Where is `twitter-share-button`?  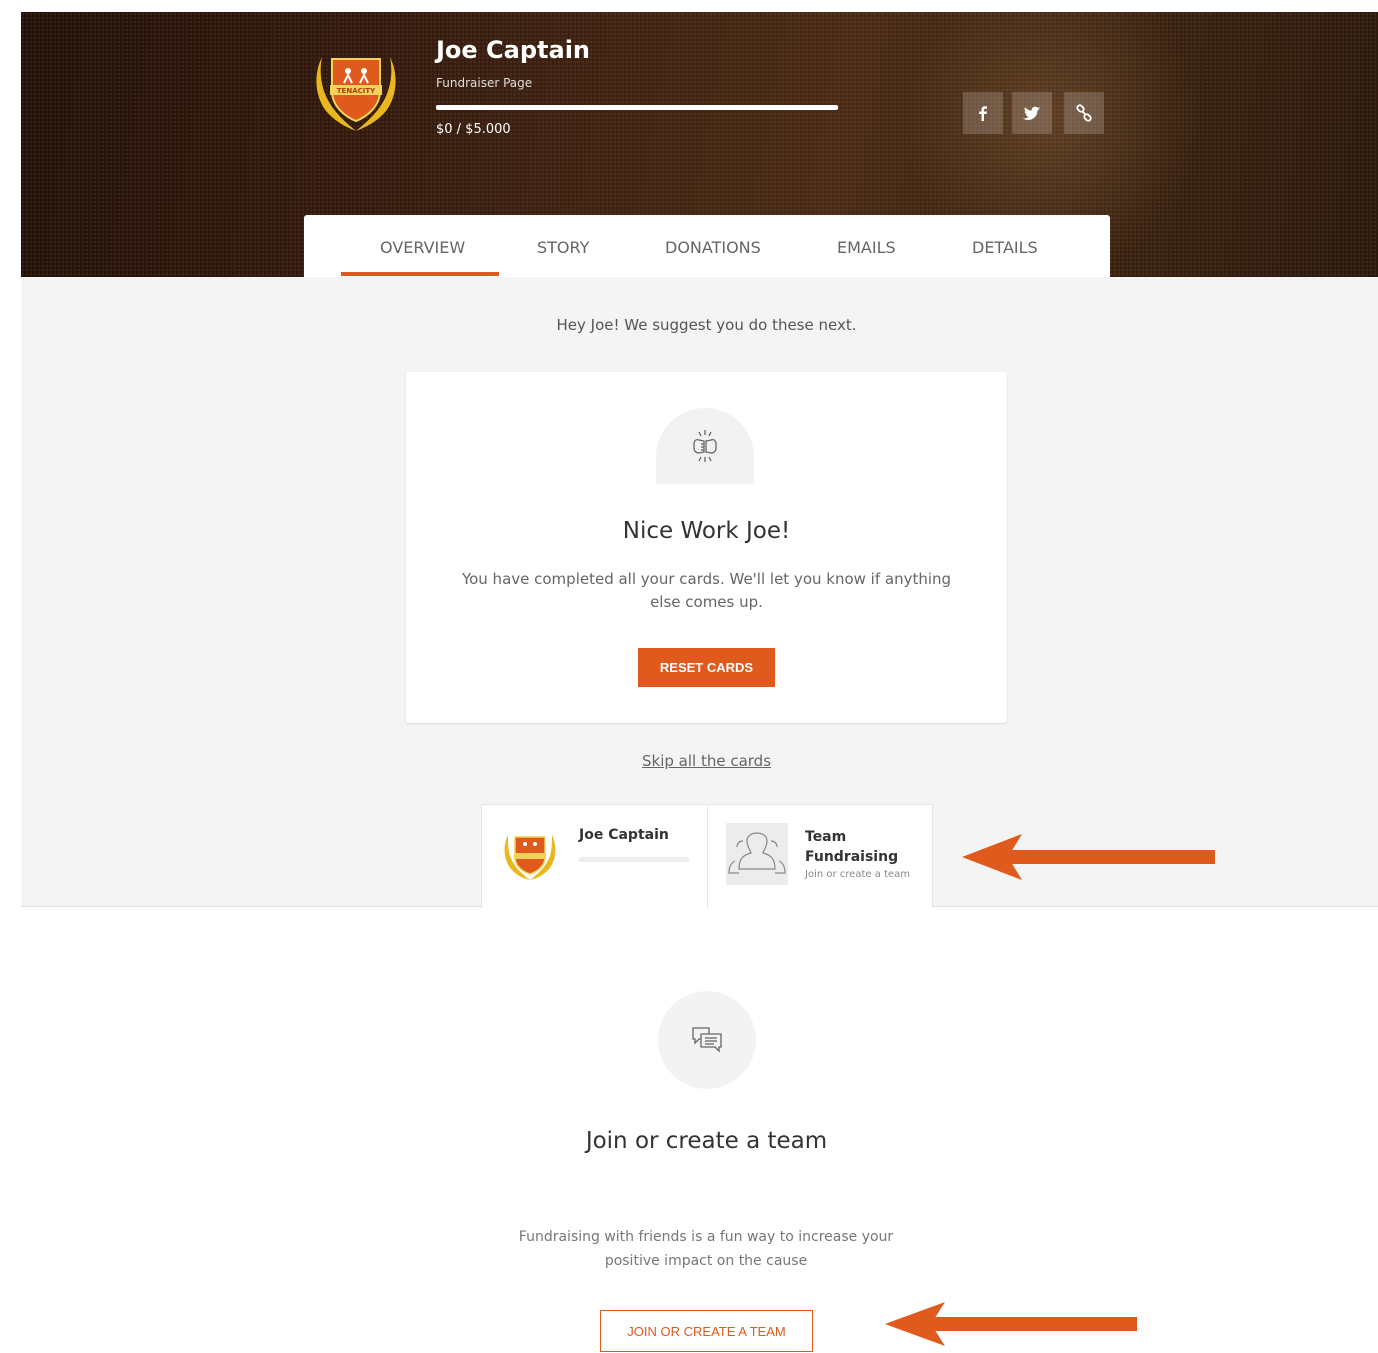
twitter-share-button is located at coordinates (1032, 113).